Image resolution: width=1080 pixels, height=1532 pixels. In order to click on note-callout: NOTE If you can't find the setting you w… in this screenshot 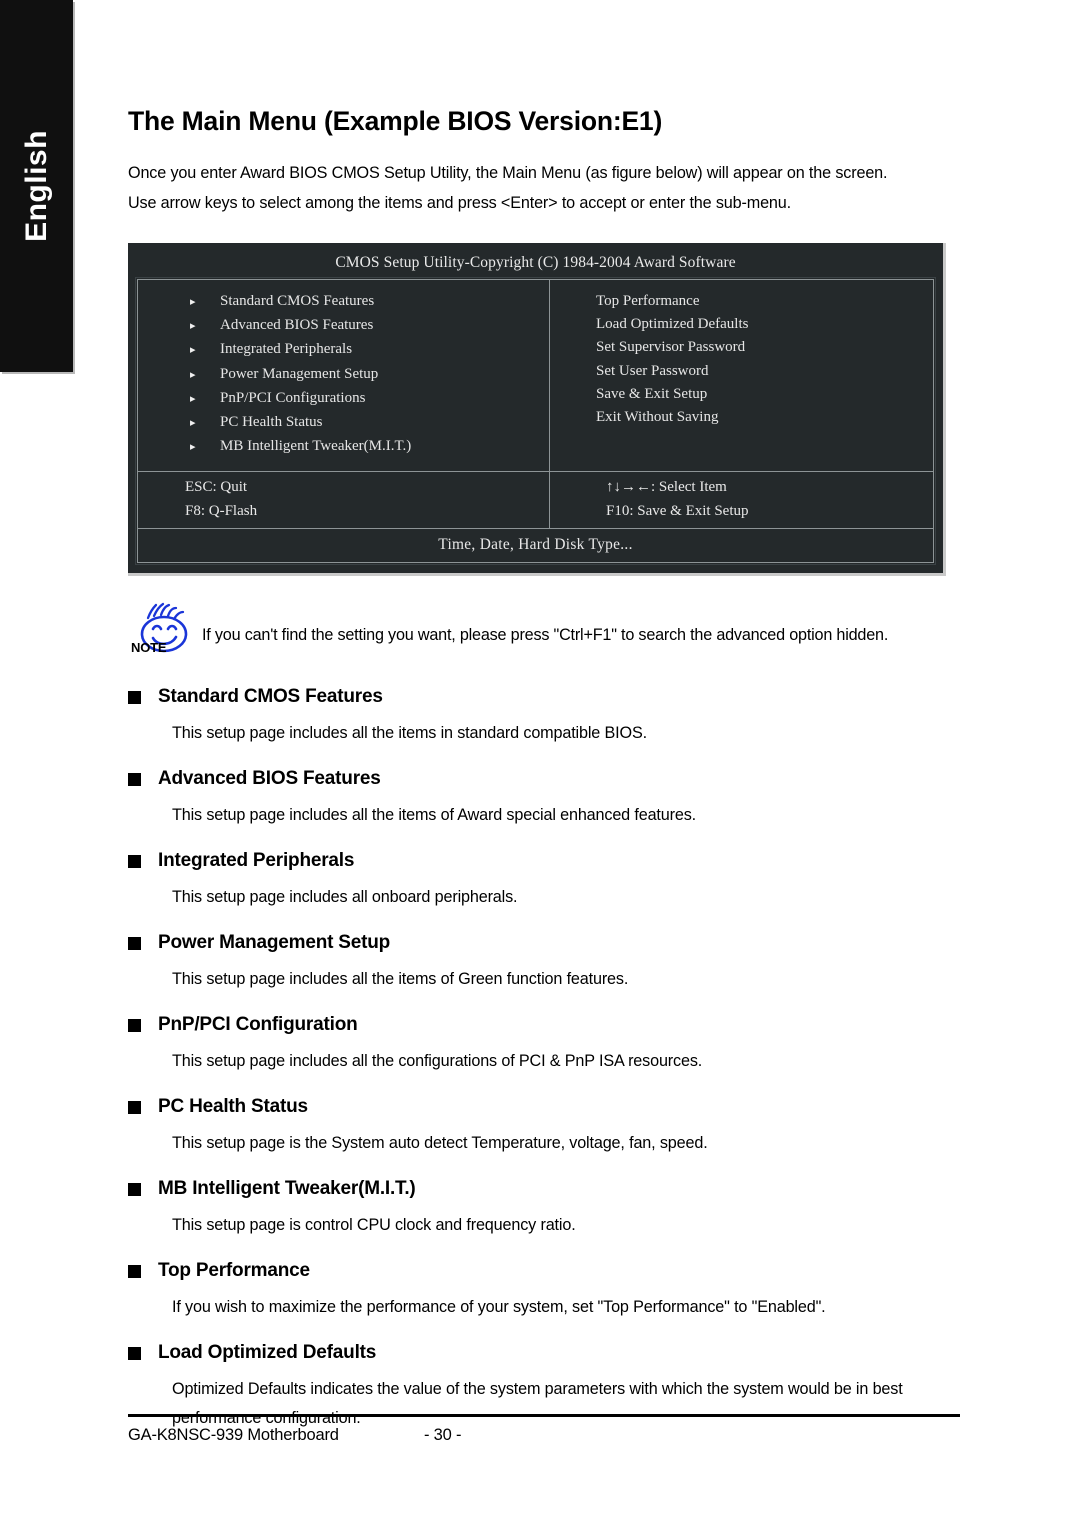, I will do `click(544, 633)`.